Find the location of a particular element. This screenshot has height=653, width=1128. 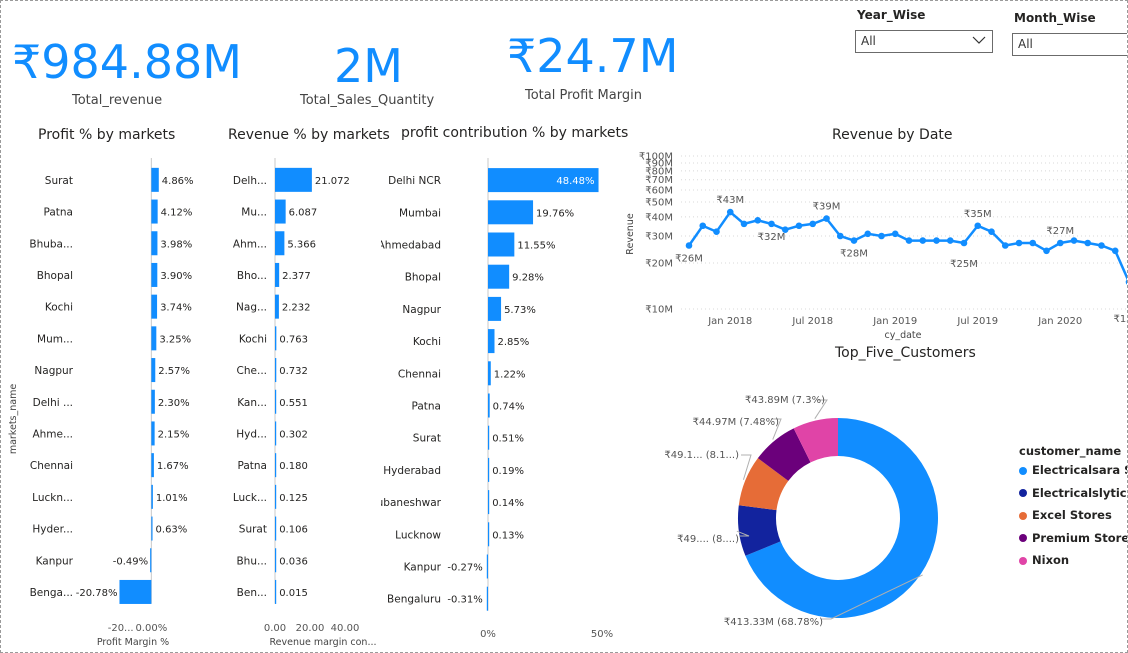

slicer-month-dropdown: All is located at coordinates (1069, 44).